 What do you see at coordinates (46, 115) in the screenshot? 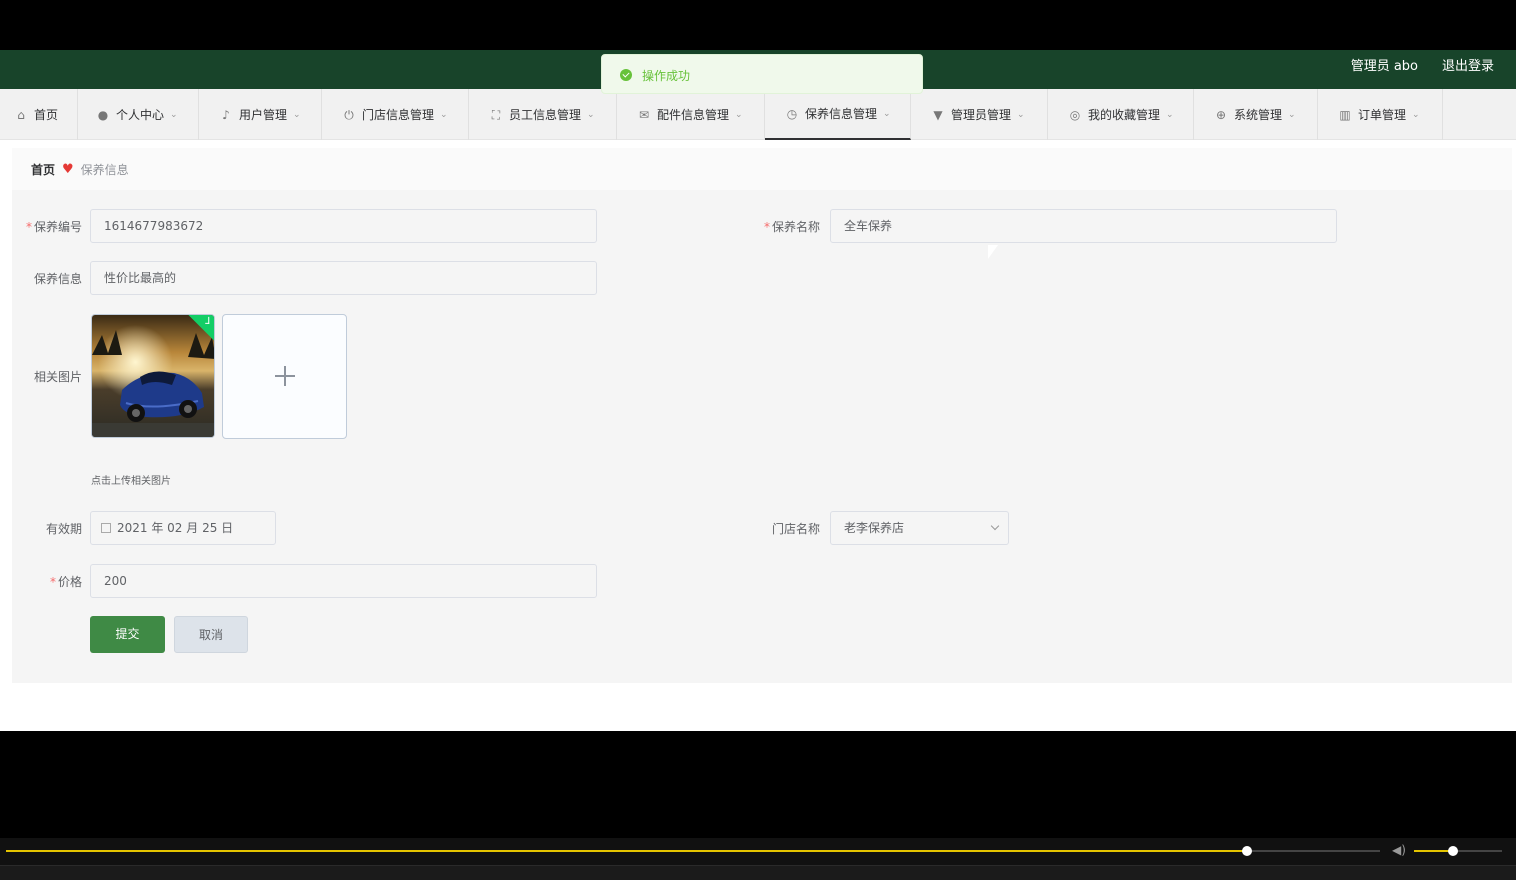
I see `nav-label: 首页` at bounding box center [46, 115].